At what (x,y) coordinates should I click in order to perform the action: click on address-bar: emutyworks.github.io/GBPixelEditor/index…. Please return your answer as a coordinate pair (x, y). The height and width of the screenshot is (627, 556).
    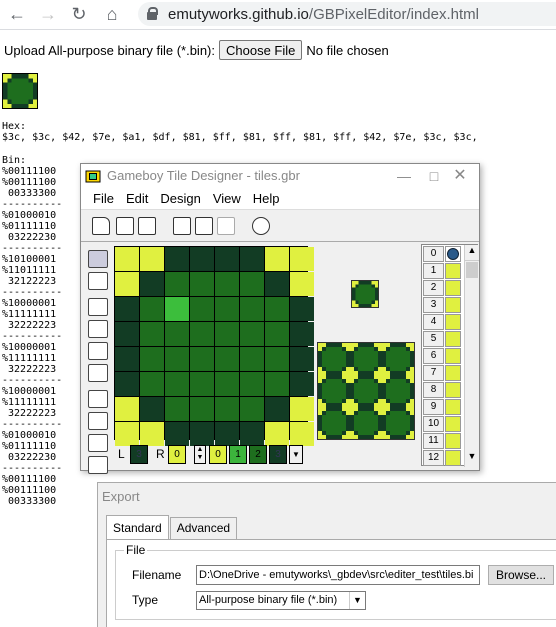
    Looking at the image, I should click on (347, 14).